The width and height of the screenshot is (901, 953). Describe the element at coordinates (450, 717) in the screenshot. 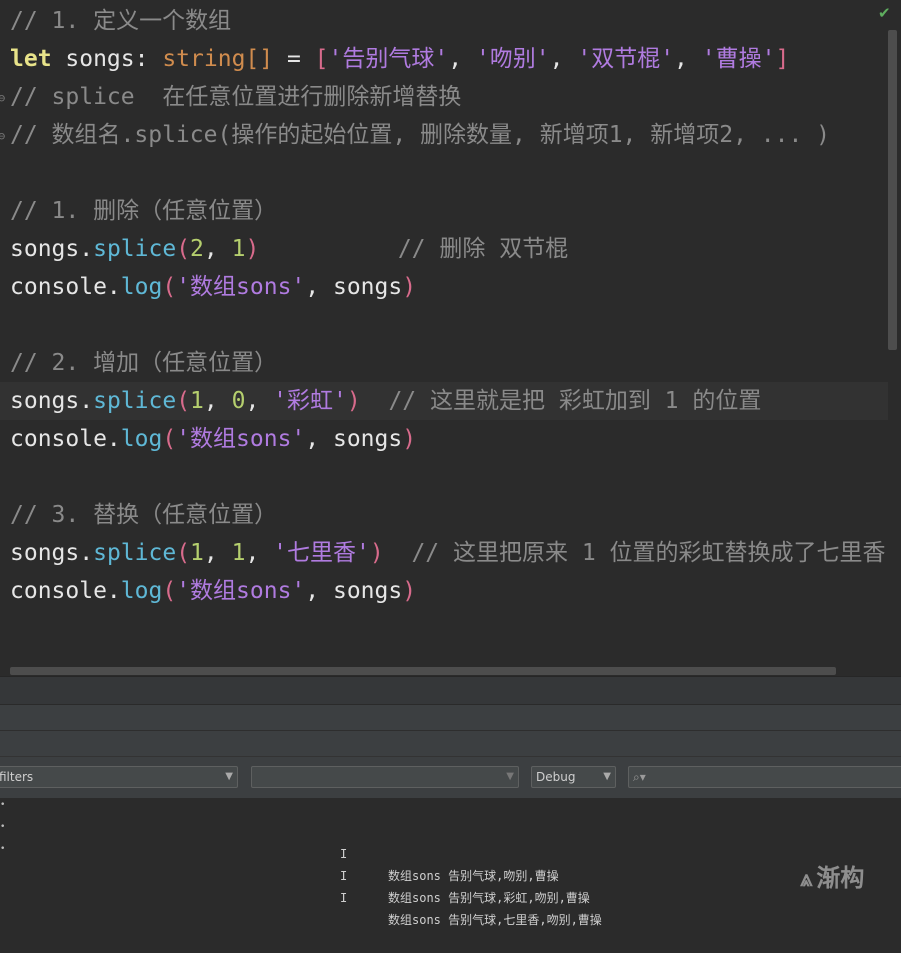

I see `panel-header` at that location.